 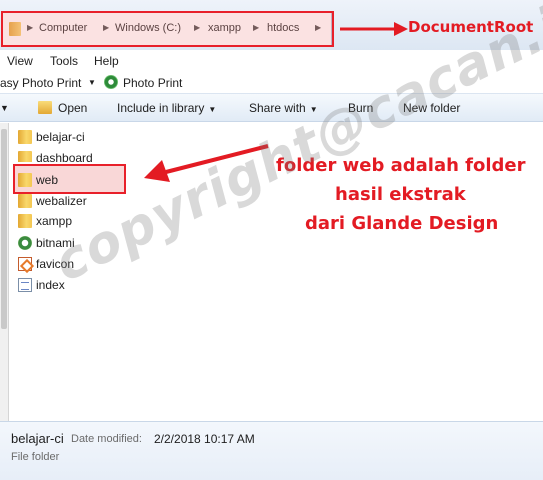 What do you see at coordinates (73, 180) in the screenshot?
I see `file-item-web: web` at bounding box center [73, 180].